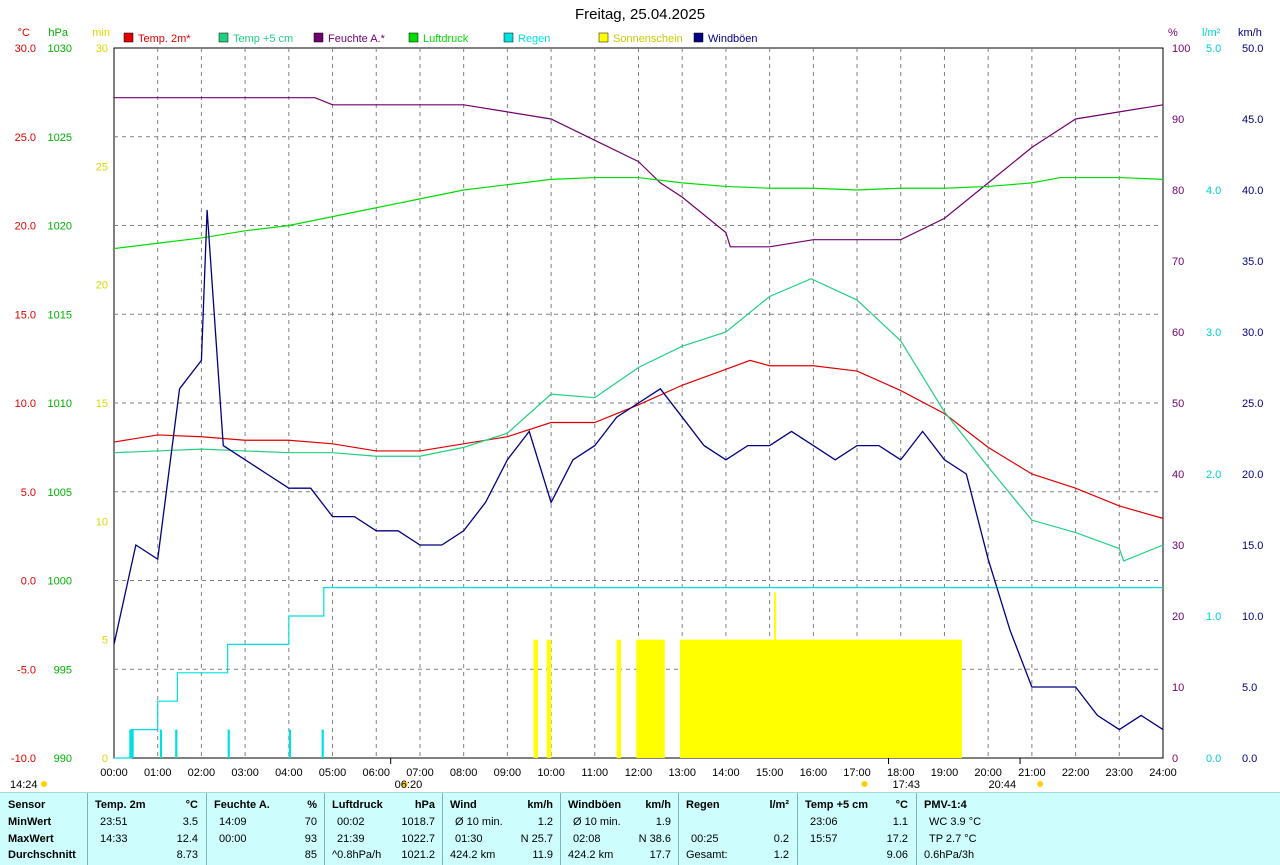  I want to click on stats-max-time: 02:08, so click(587, 839).